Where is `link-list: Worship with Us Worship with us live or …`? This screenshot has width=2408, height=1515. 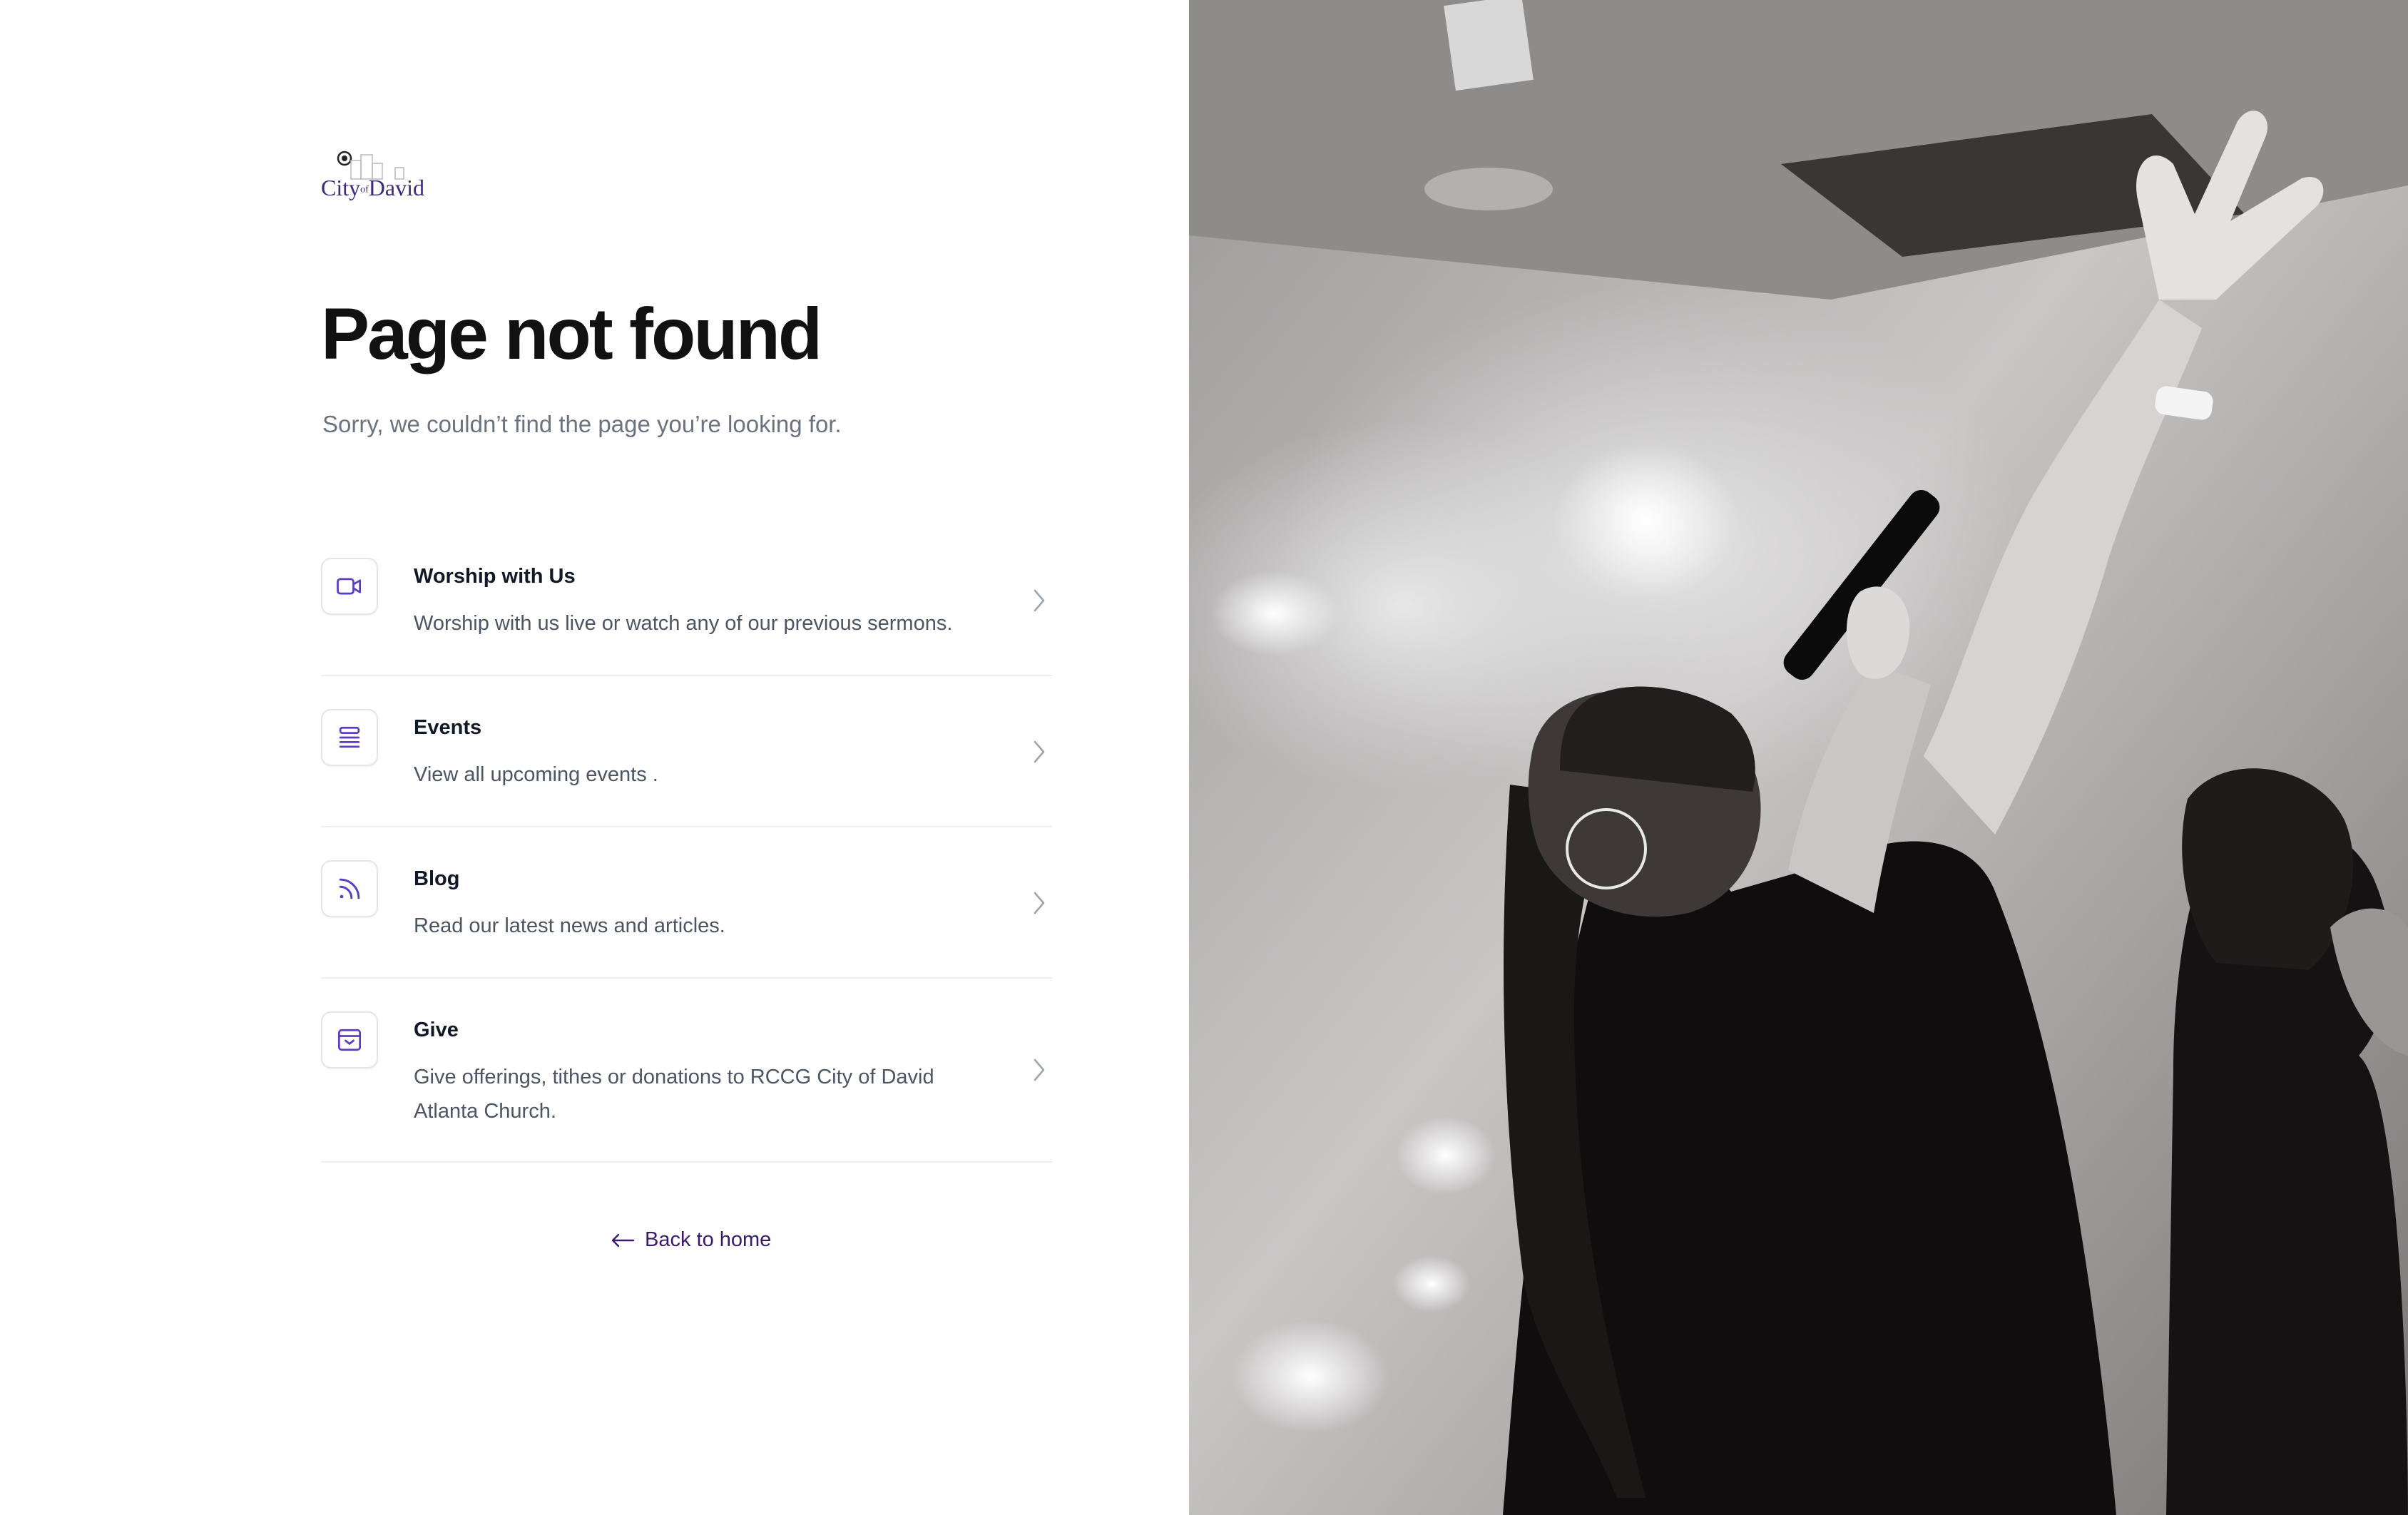 link-list: Worship with Us Worship with us live or … is located at coordinates (686, 844).